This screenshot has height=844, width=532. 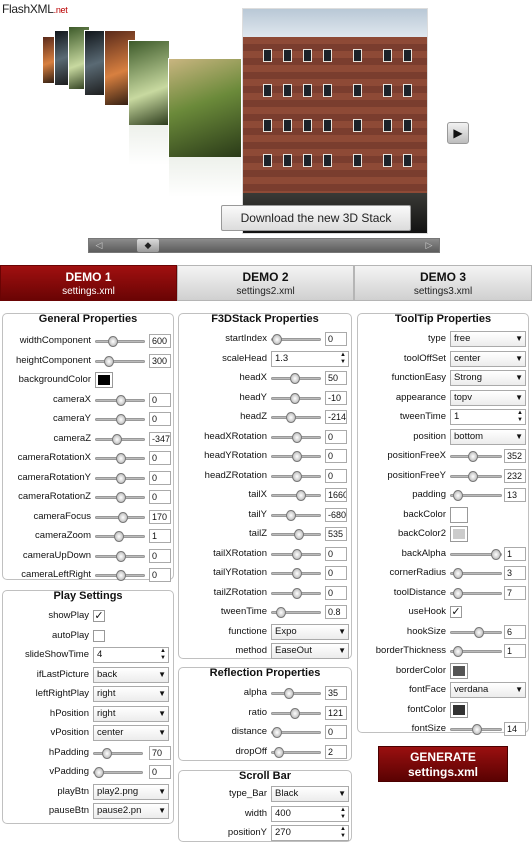 What do you see at coordinates (131, 733) in the screenshot?
I see `v-position-select: center ▼` at bounding box center [131, 733].